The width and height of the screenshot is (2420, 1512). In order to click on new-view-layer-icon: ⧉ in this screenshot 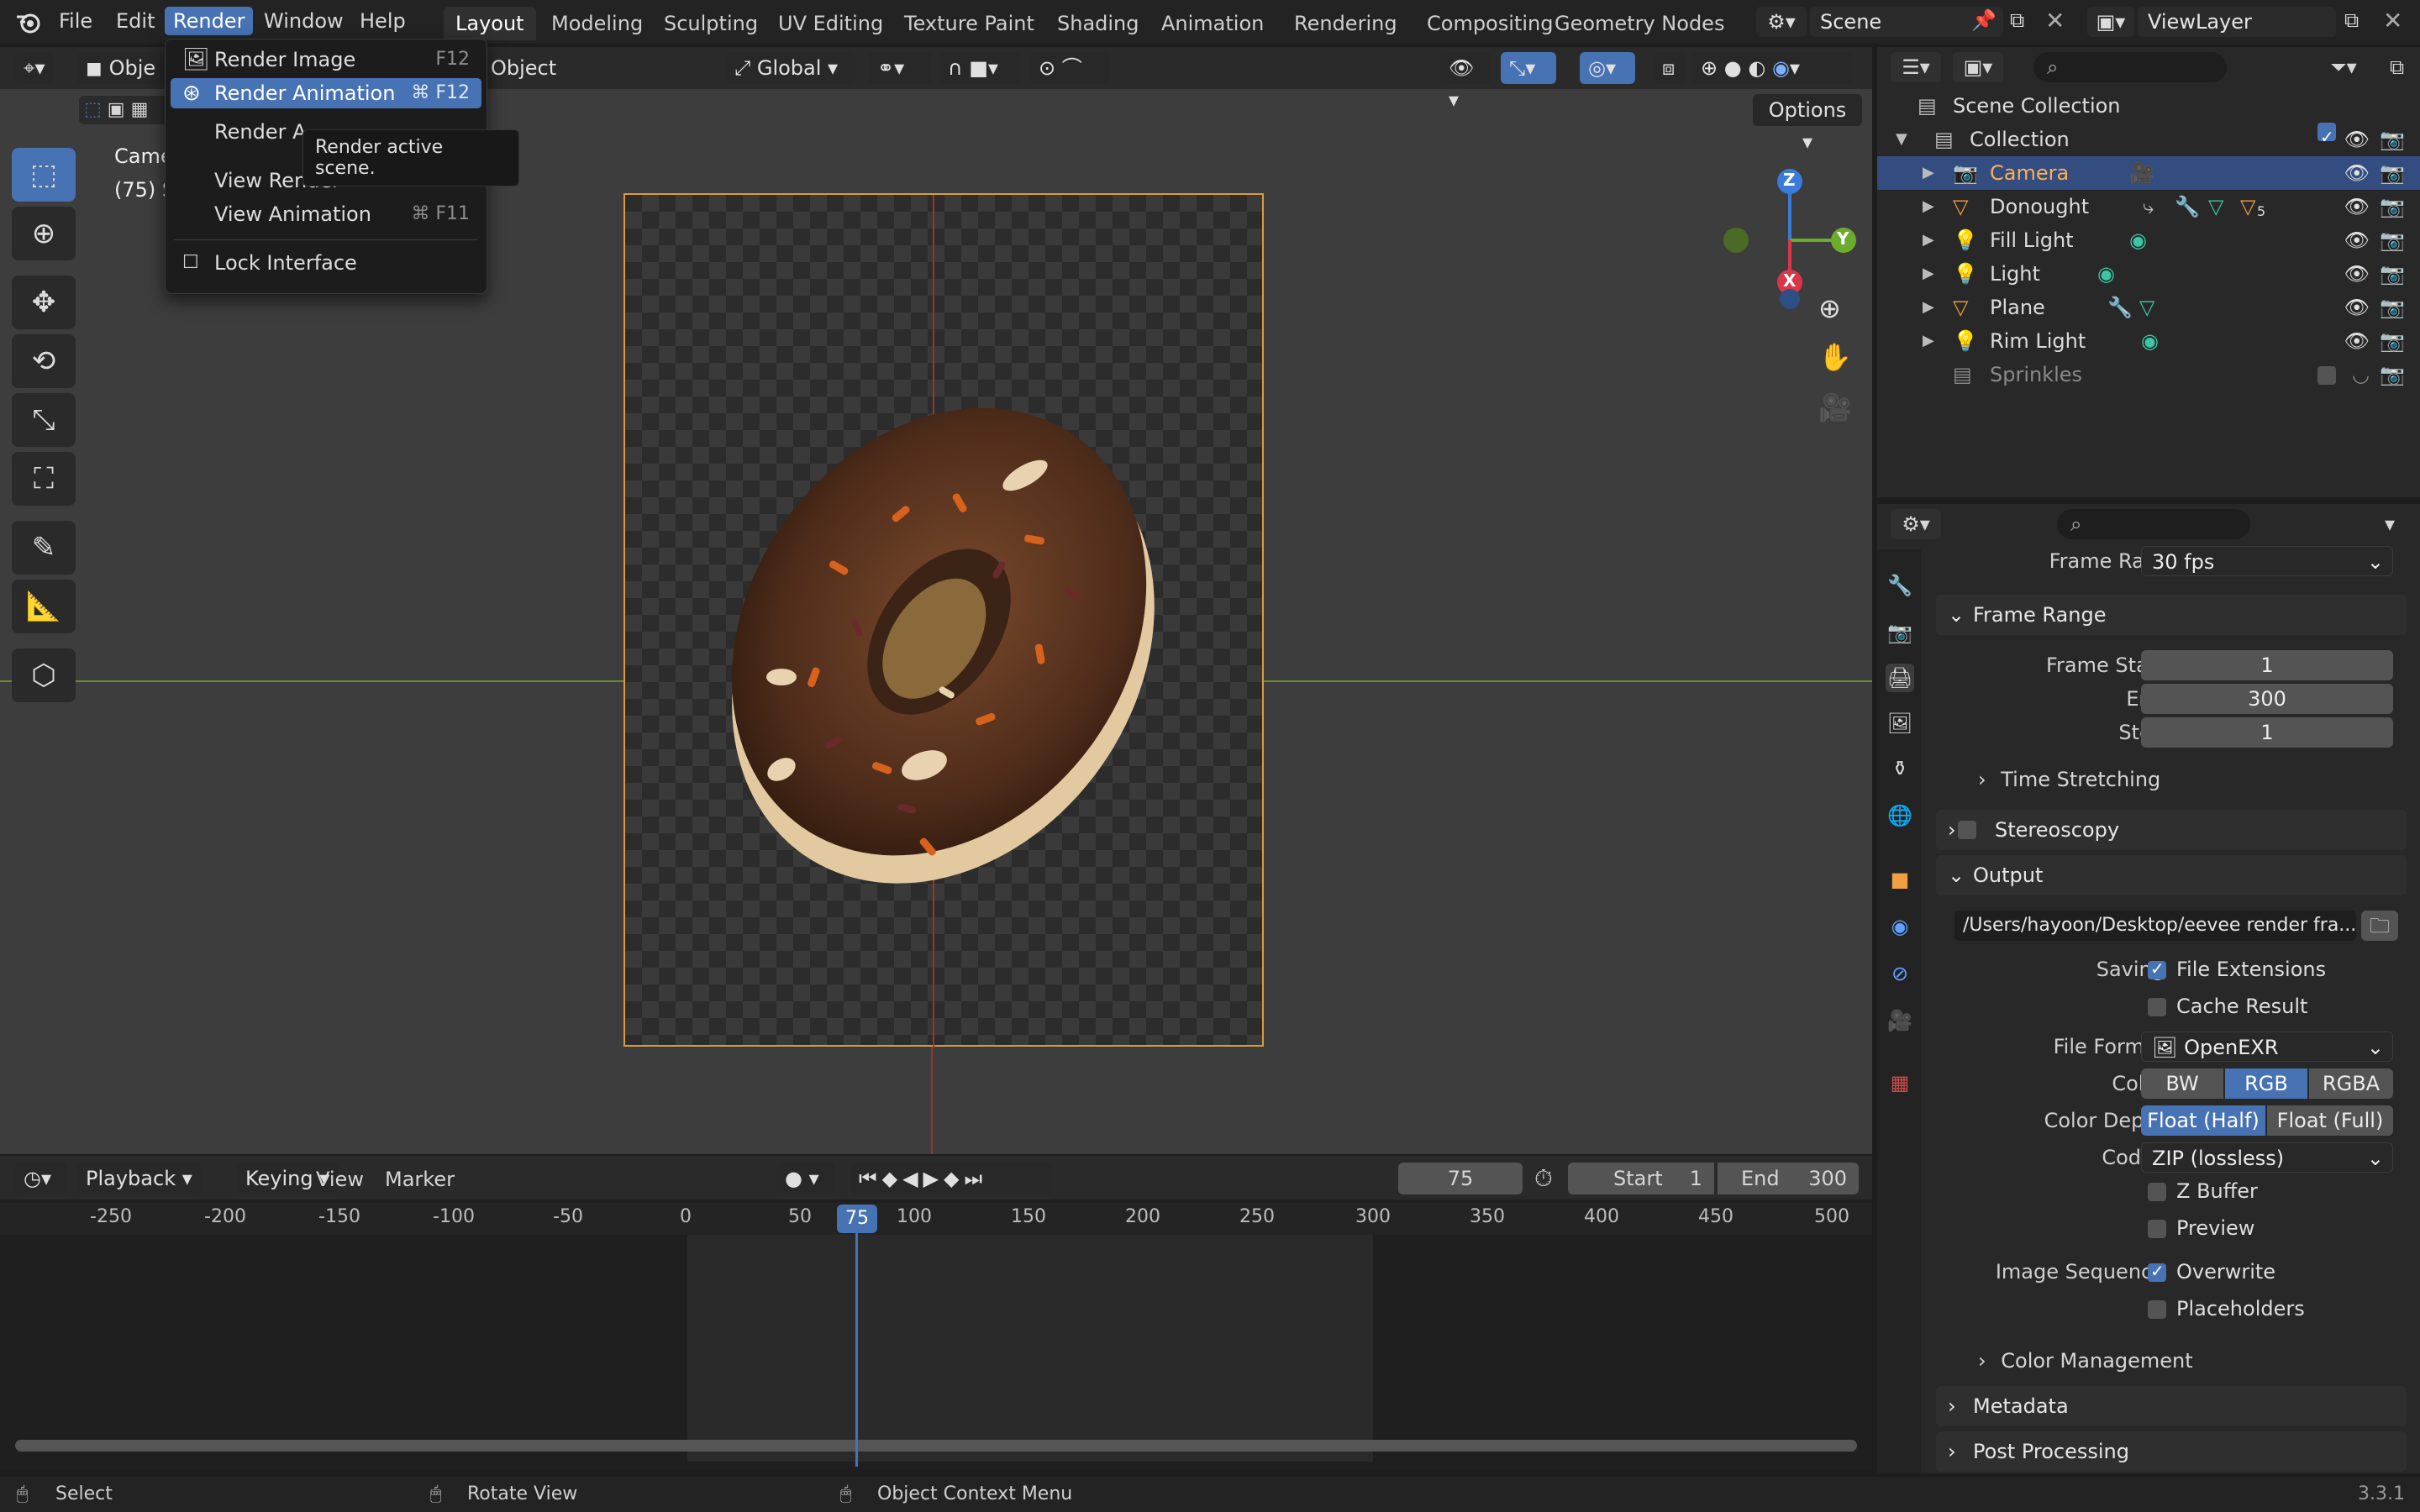, I will do `click(2351, 20)`.